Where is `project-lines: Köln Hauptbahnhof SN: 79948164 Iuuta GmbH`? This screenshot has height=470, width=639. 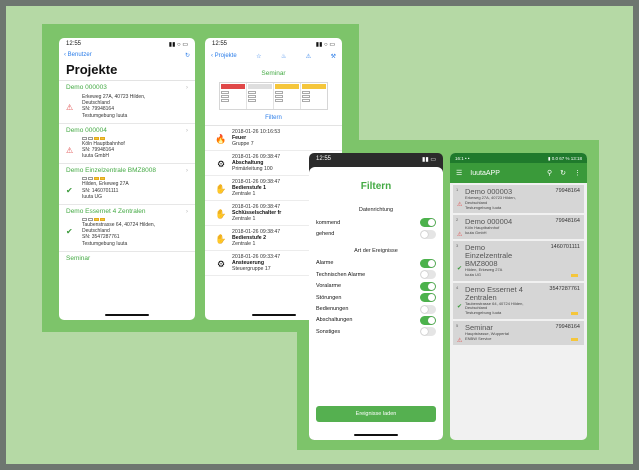 project-lines: Köln Hauptbahnhof SN: 79948164 Iuuta GmbH is located at coordinates (103, 148).